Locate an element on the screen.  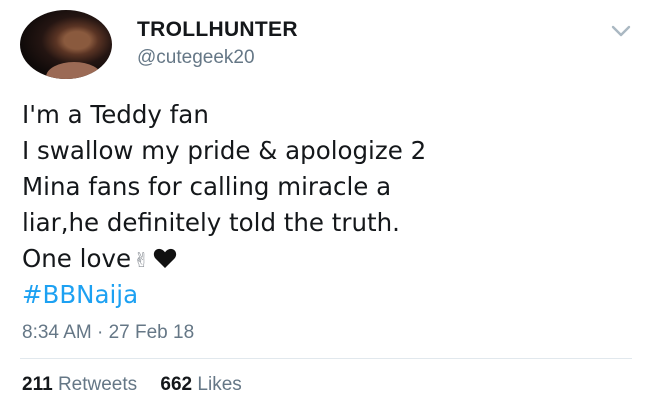
tweet-line-last: One love ✌ is located at coordinates (224, 259).